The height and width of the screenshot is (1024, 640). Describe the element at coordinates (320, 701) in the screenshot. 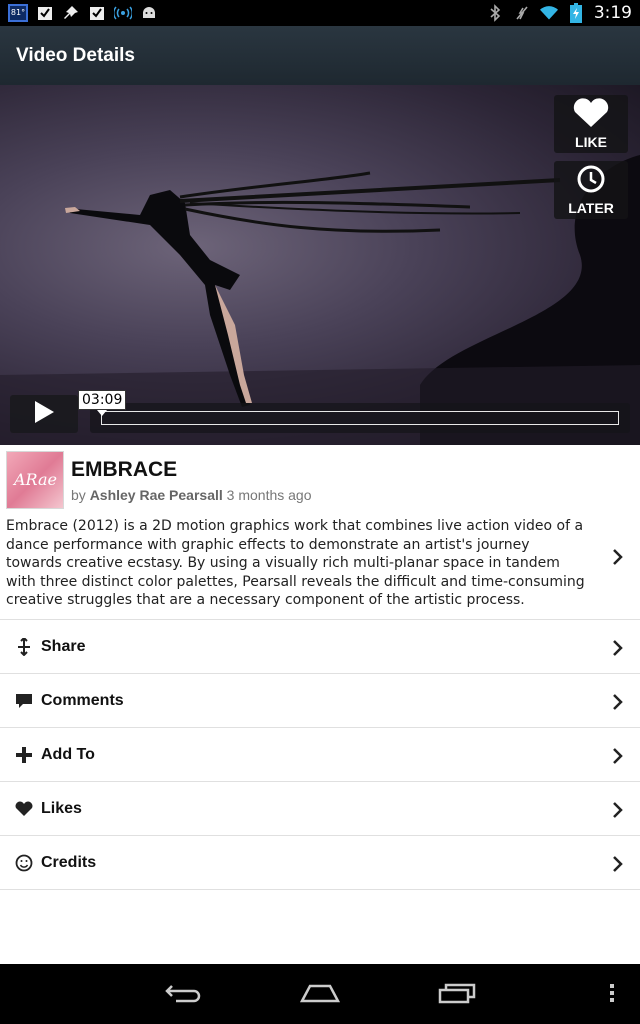

I see `menu-item-comments: Comments` at that location.